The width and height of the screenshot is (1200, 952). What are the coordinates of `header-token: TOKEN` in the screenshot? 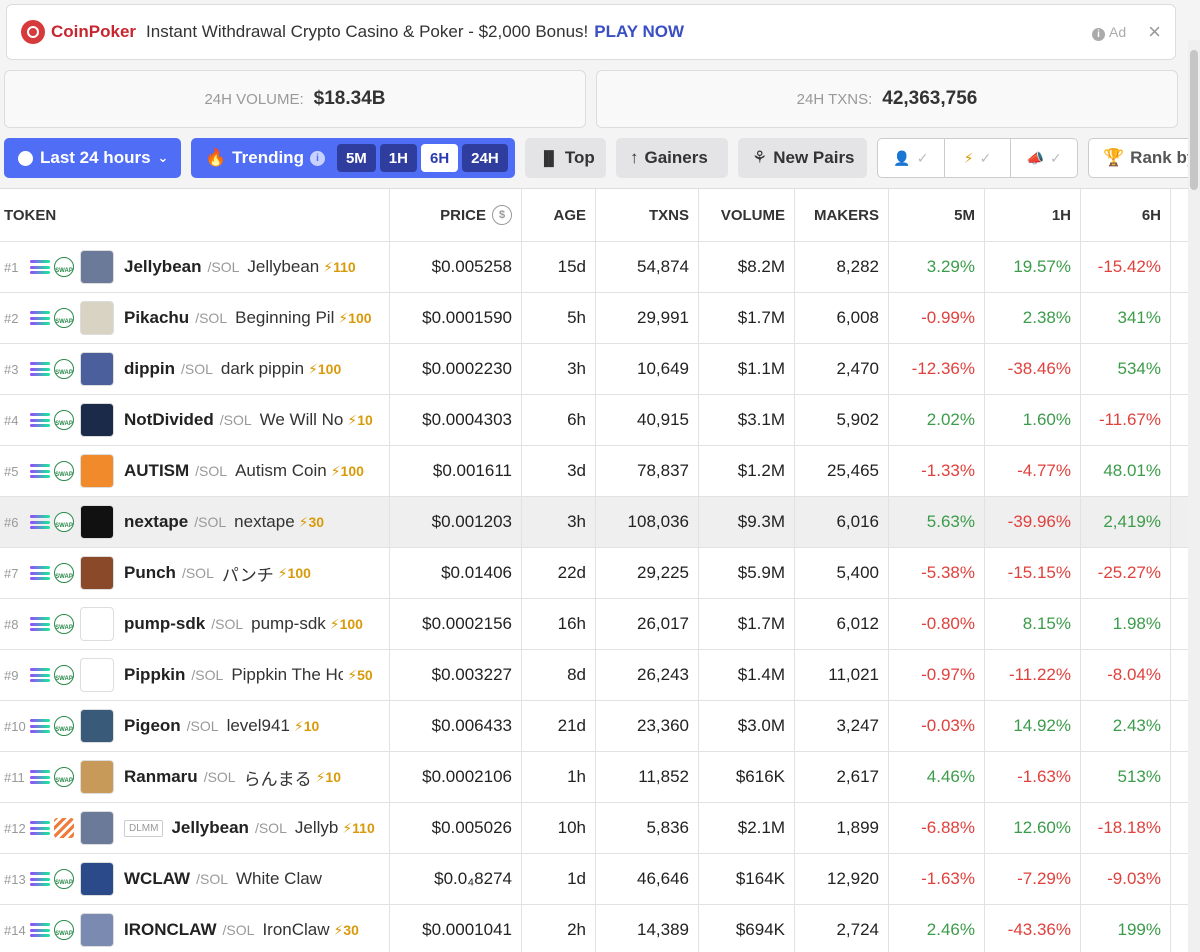 It's located at (195, 215).